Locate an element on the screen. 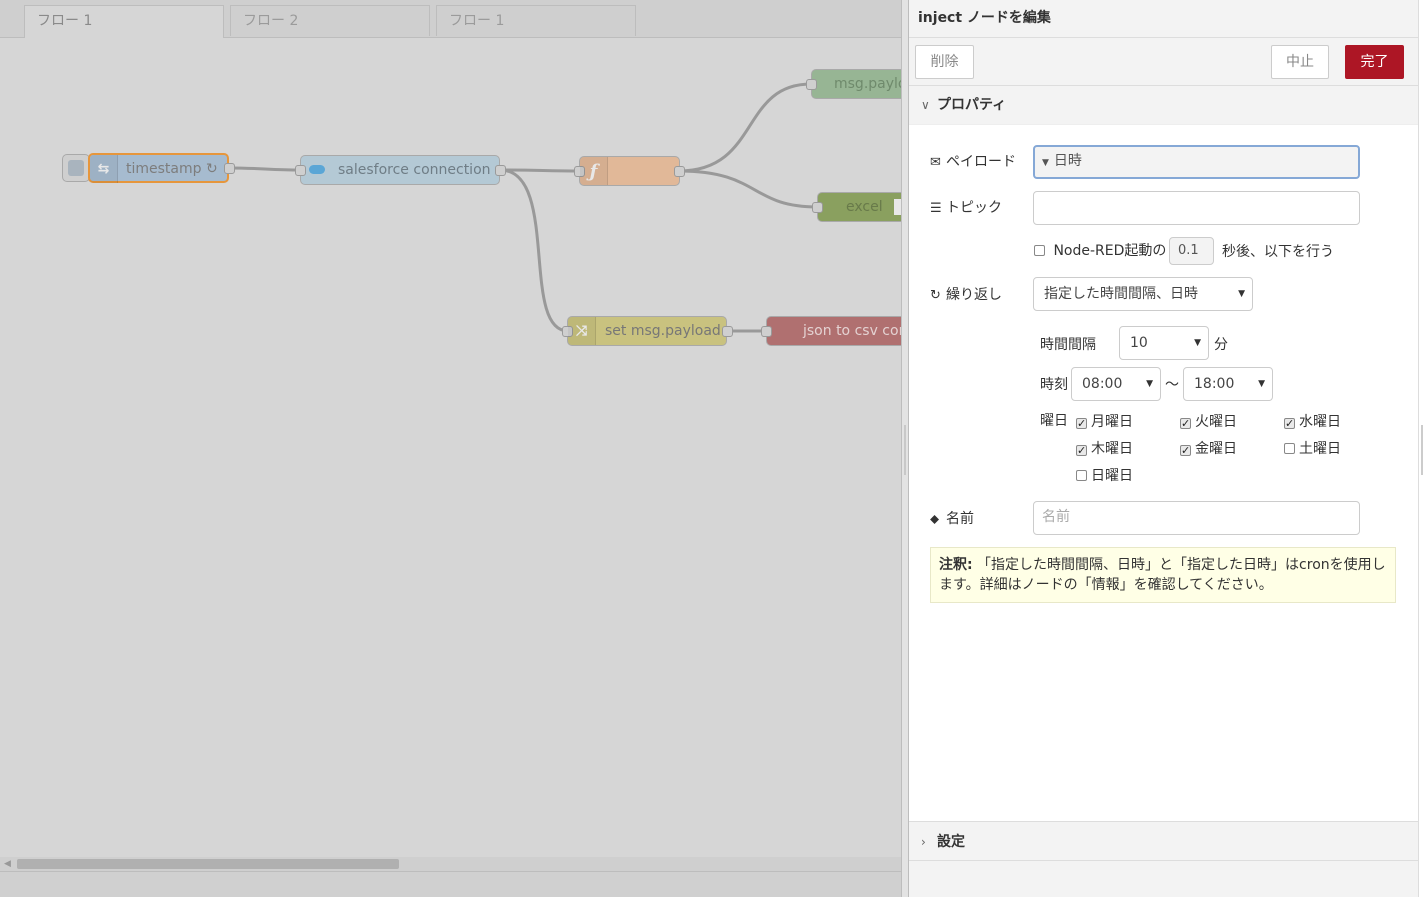 This screenshot has height=897, width=1426. node-json-csv: json to csv conv is located at coordinates (831, 331).